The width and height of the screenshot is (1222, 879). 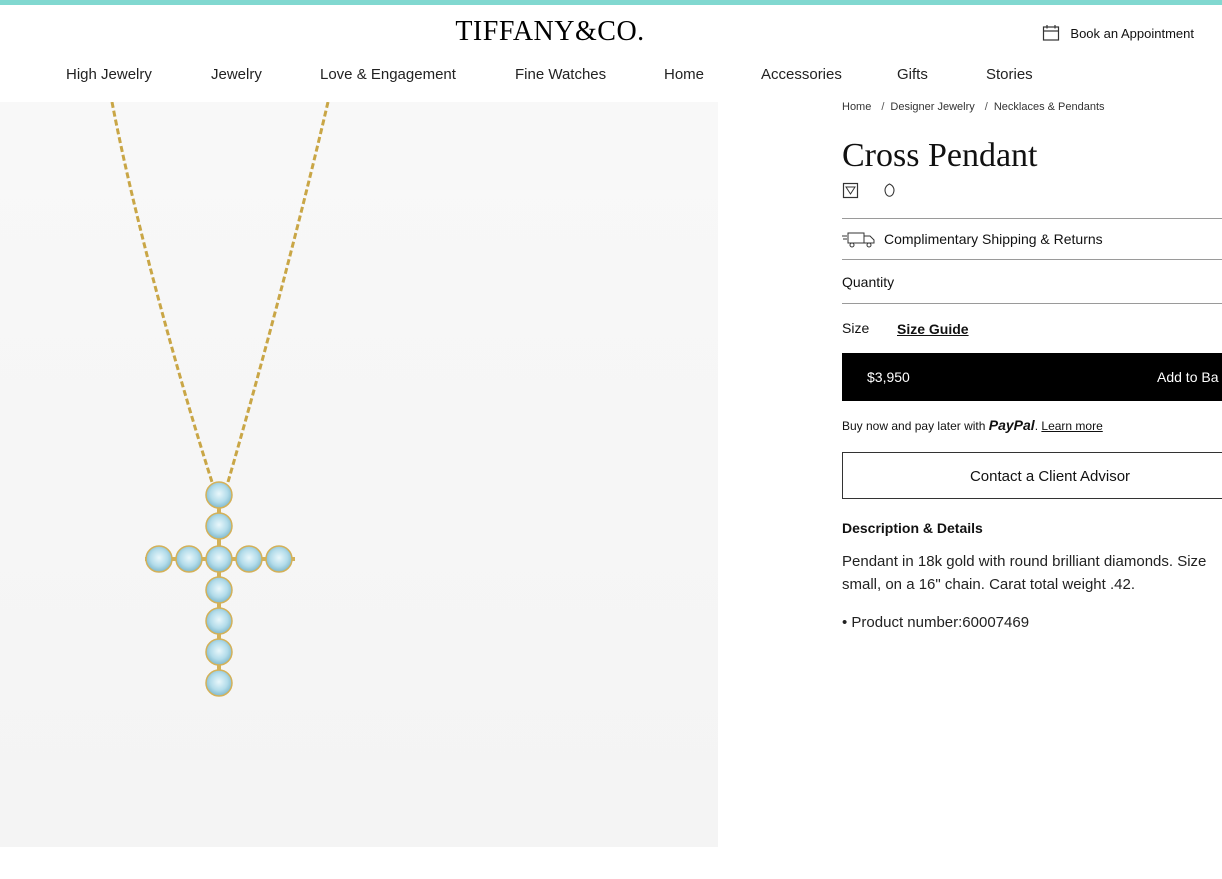 I want to click on nav-item-jewelry: Jewelry, so click(x=236, y=74).